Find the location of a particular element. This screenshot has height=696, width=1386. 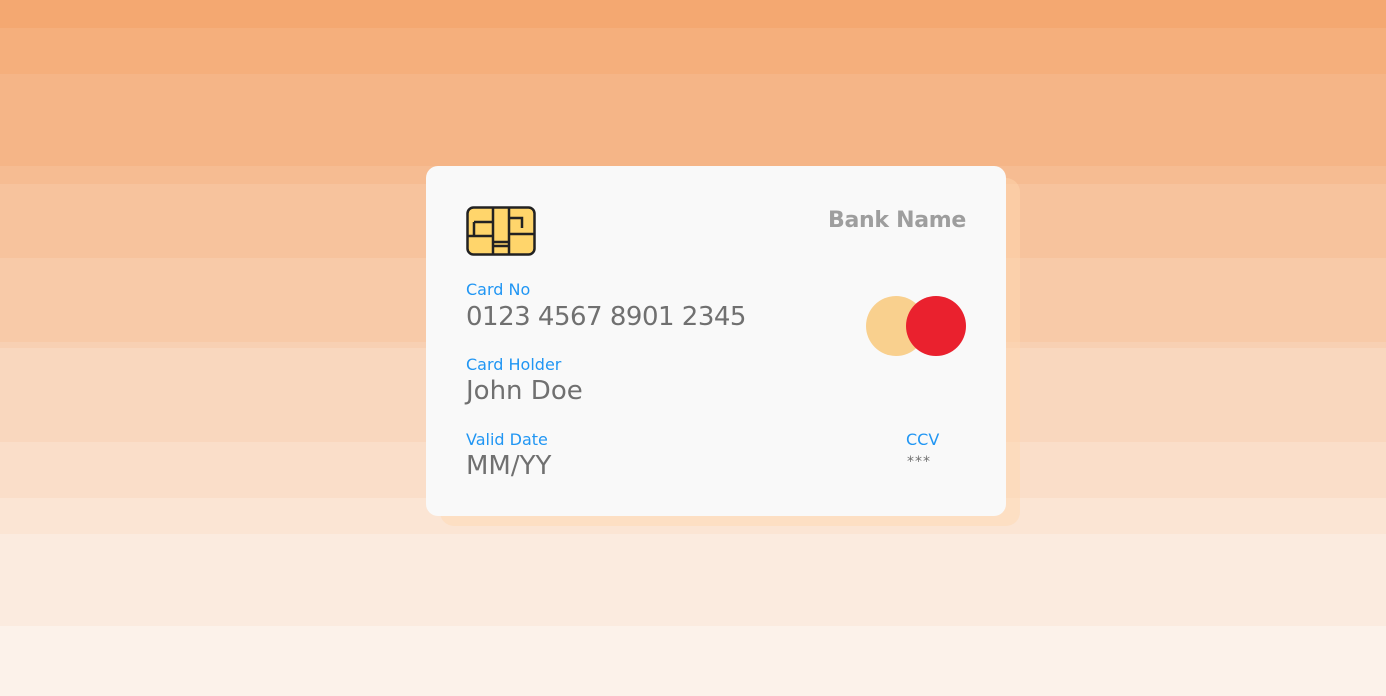

card-number-label: Card No is located at coordinates (498, 289).